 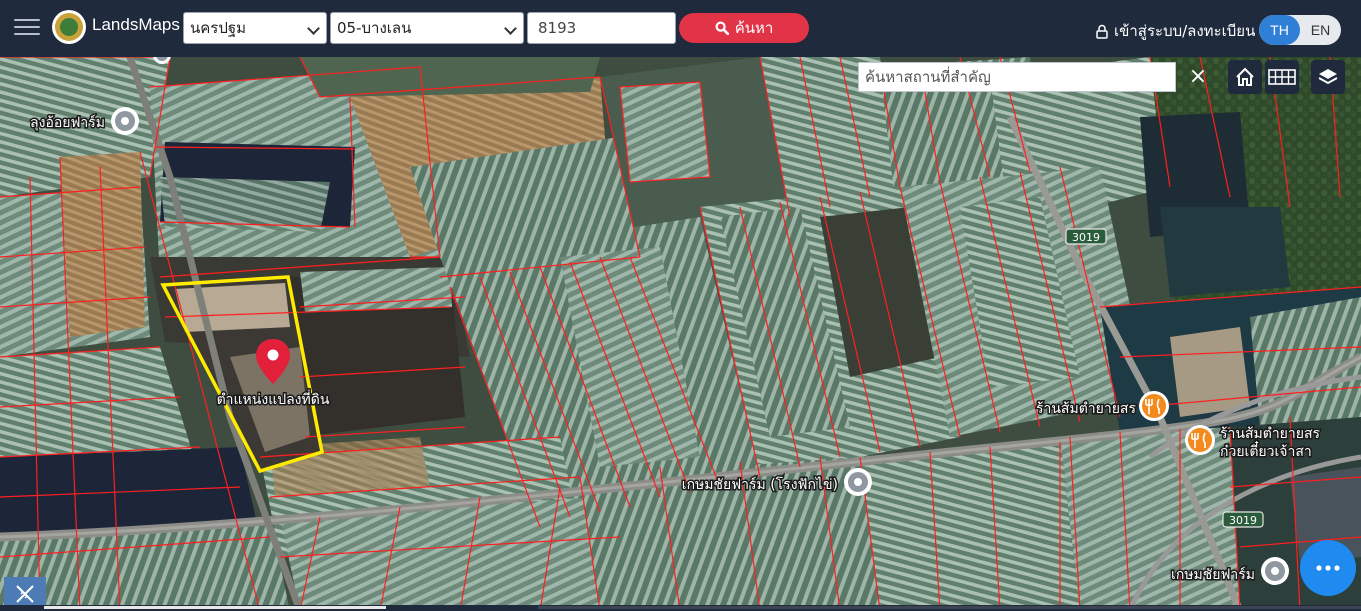 I want to click on road-shield-3019-top: 3019, so click(x=1086, y=236).